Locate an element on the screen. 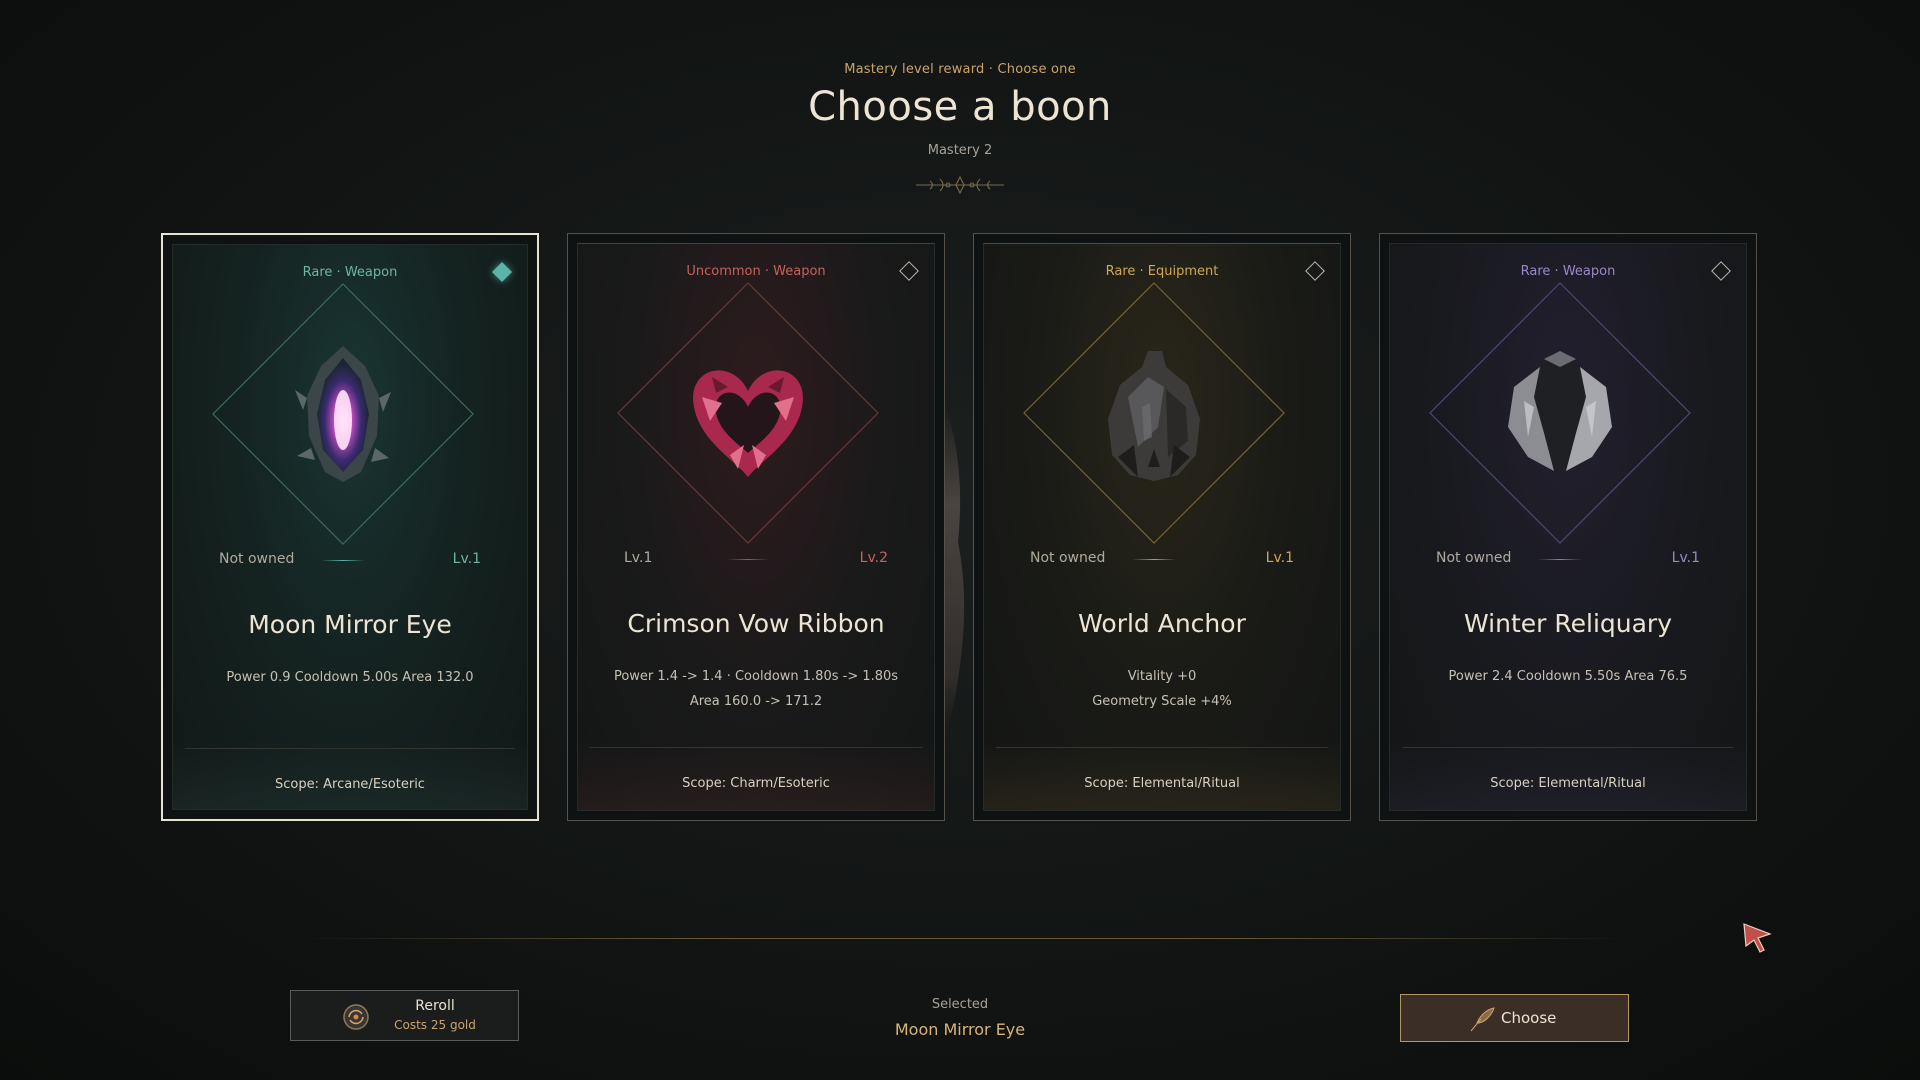 This screenshot has height=1080, width=1920. boon-name: Crimson Vow Ribbon is located at coordinates (756, 623).